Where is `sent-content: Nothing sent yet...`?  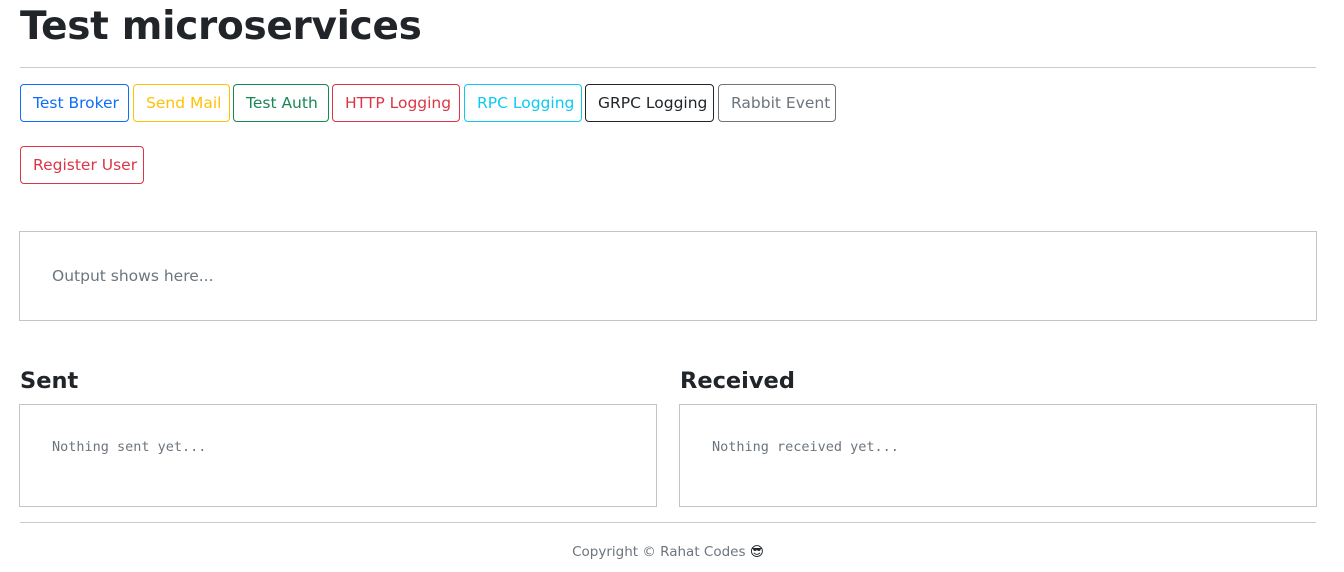 sent-content: Nothing sent yet... is located at coordinates (129, 447).